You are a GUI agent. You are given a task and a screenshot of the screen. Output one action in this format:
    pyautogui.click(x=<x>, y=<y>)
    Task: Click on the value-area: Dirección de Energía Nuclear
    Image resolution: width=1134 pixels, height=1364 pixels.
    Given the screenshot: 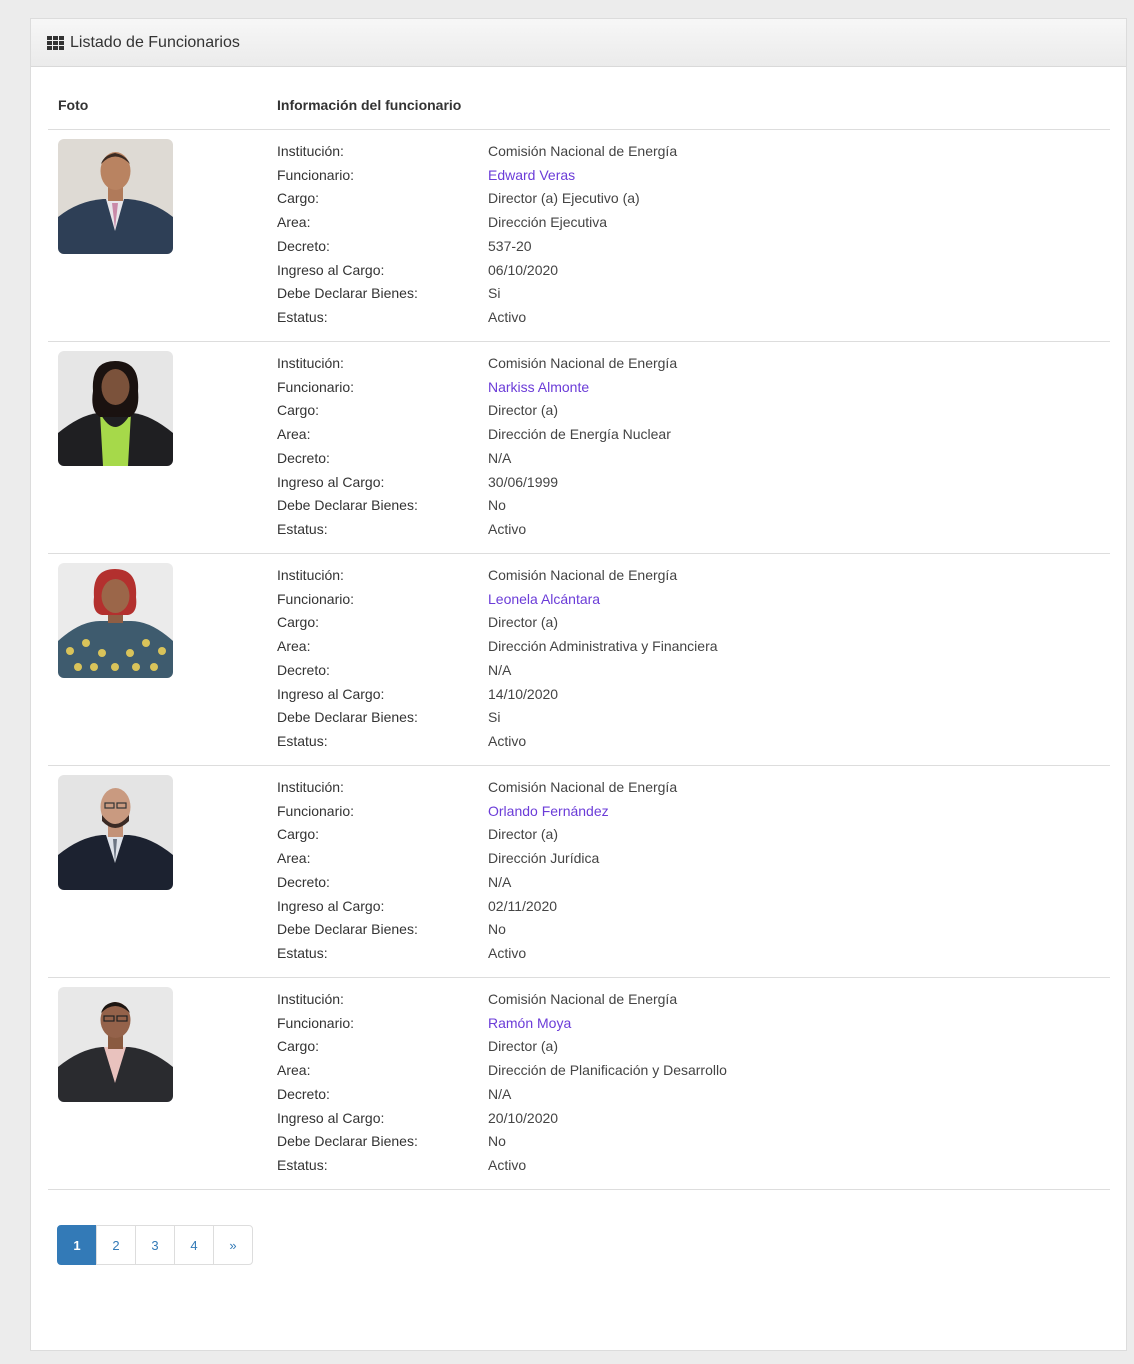 What is the action you would take?
    pyautogui.click(x=579, y=434)
    